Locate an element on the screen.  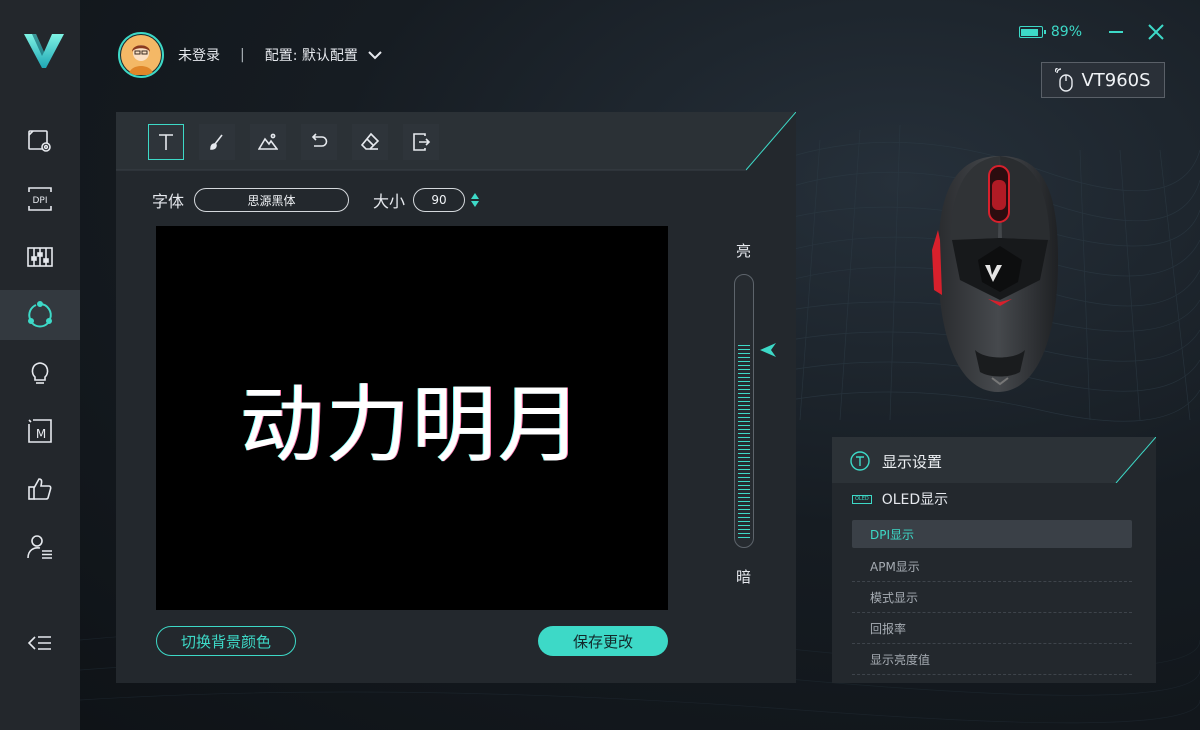
brightness-high-label: 亮 is located at coordinates (744, 251).